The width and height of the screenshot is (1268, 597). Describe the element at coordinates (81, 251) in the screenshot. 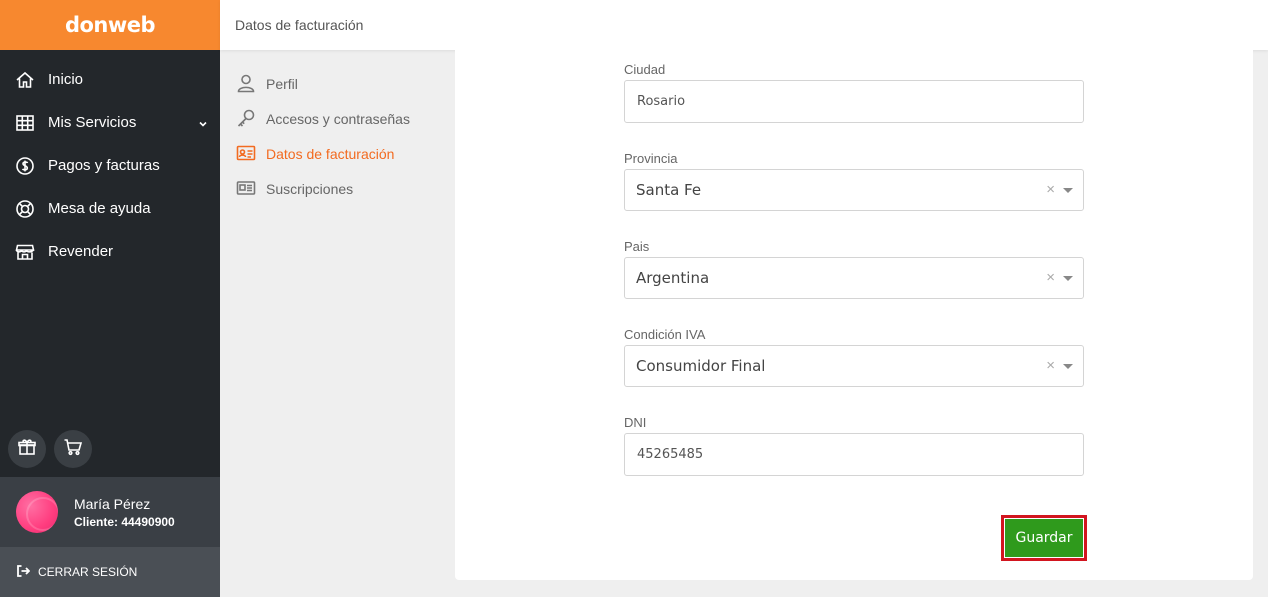

I see `sidebar-item-label: Revender` at that location.